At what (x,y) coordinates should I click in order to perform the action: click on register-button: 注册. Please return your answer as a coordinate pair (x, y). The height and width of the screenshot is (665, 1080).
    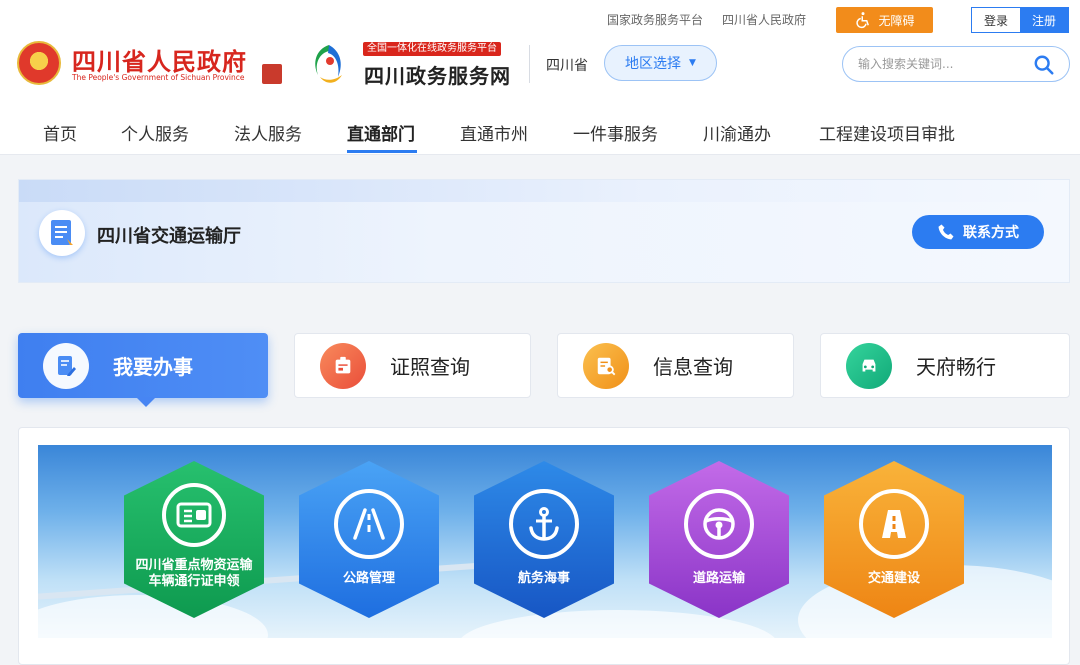
    Looking at the image, I should click on (1044, 20).